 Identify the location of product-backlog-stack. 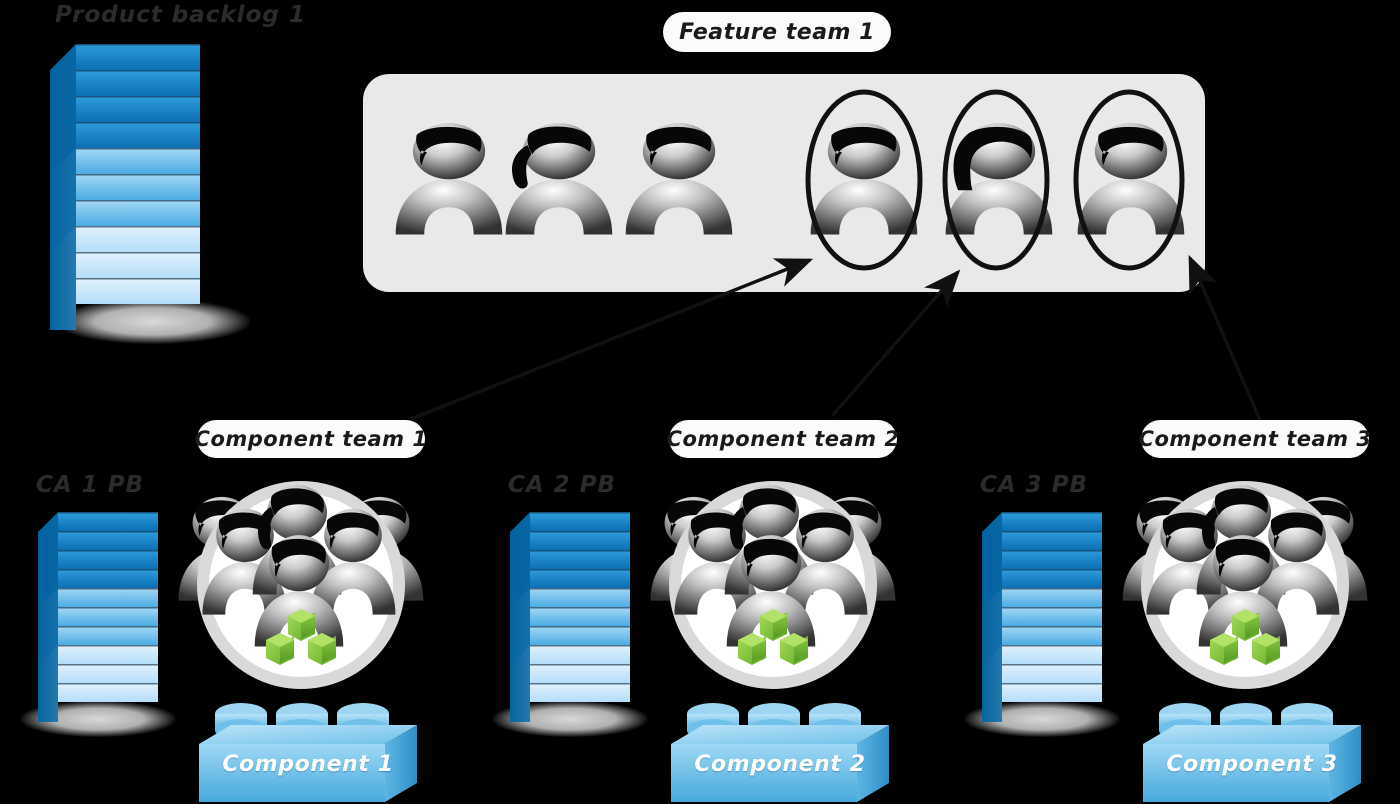
(152, 194).